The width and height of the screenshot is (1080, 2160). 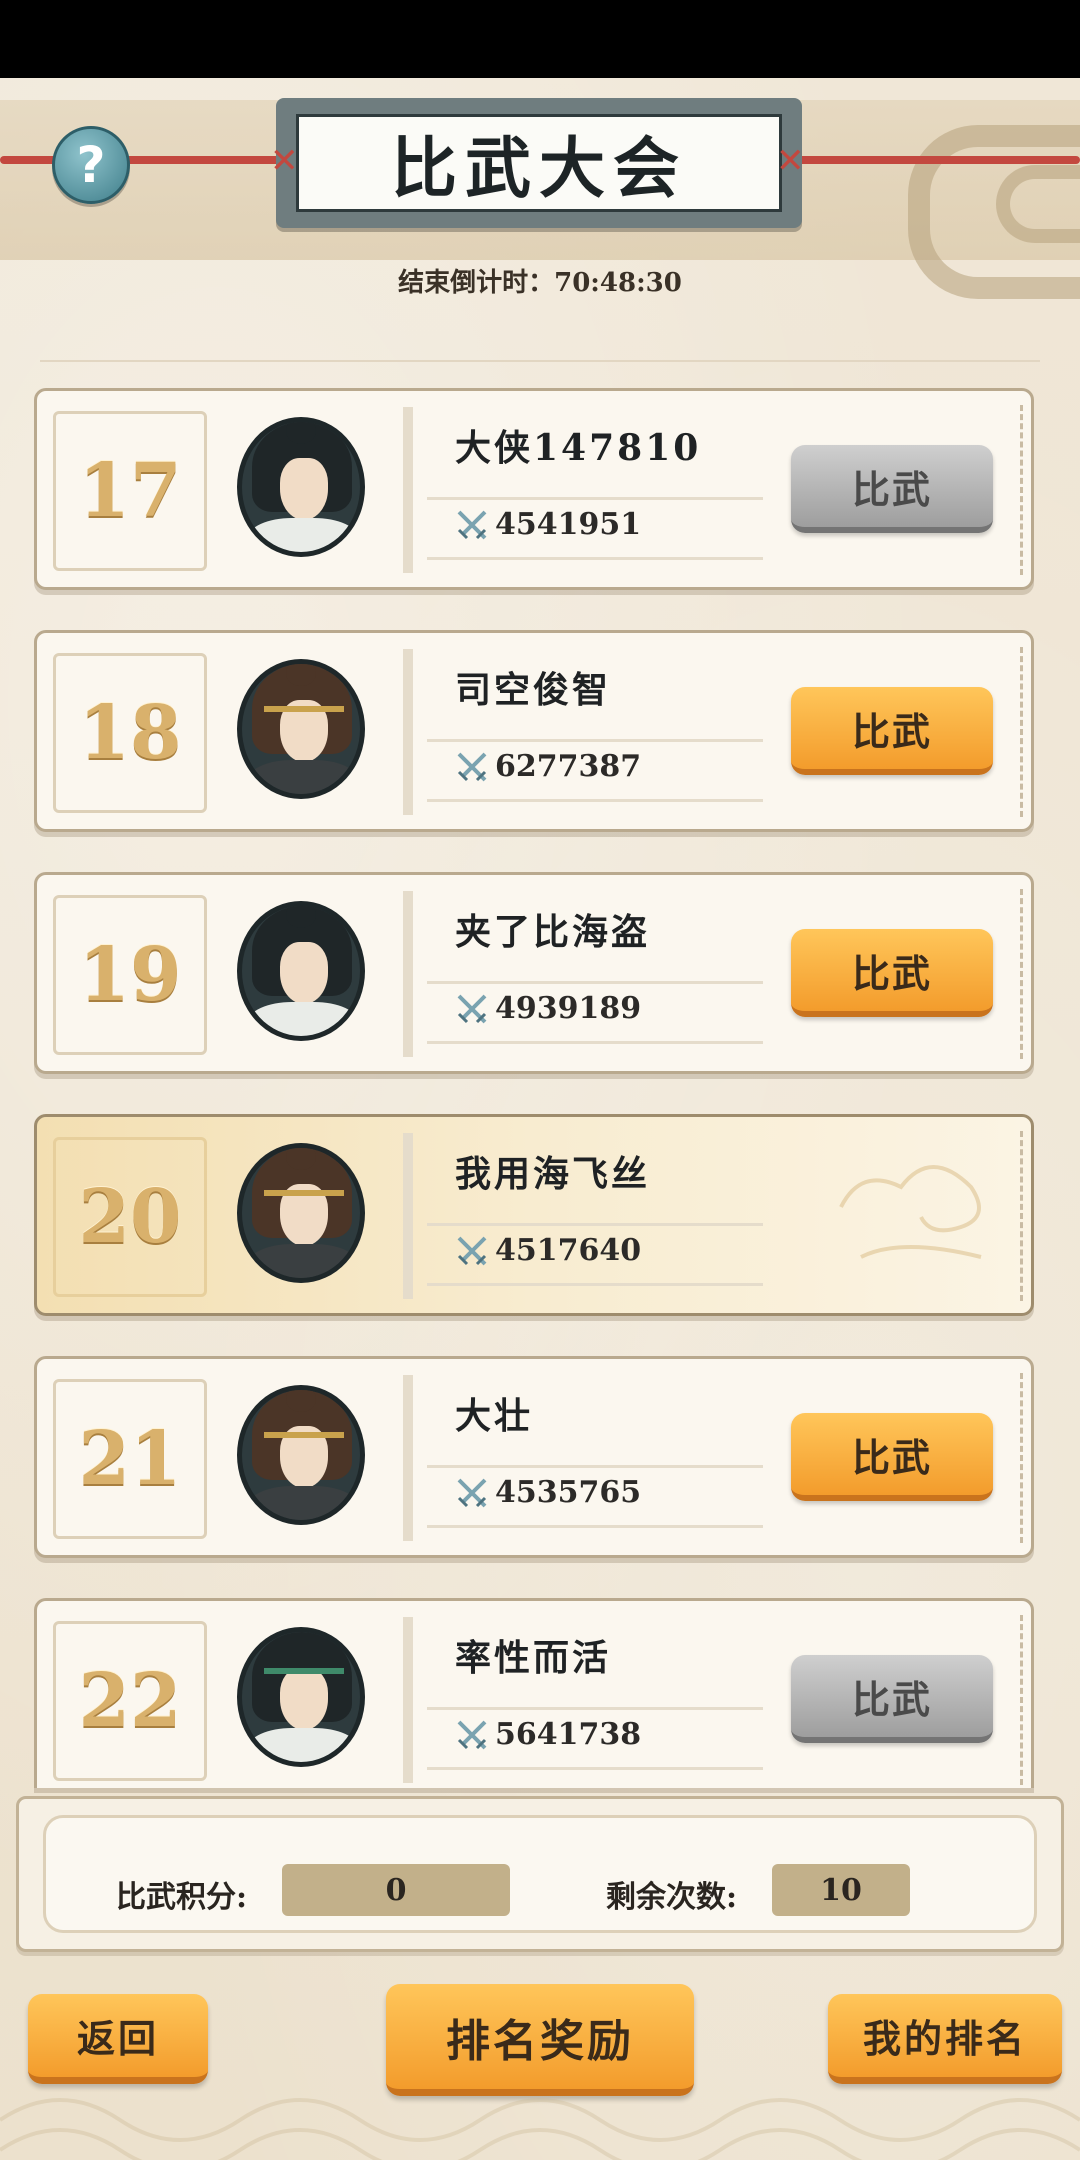 What do you see at coordinates (534, 489) in the screenshot?
I see `ranking-card: 17 大侠147810 4541951 比武` at bounding box center [534, 489].